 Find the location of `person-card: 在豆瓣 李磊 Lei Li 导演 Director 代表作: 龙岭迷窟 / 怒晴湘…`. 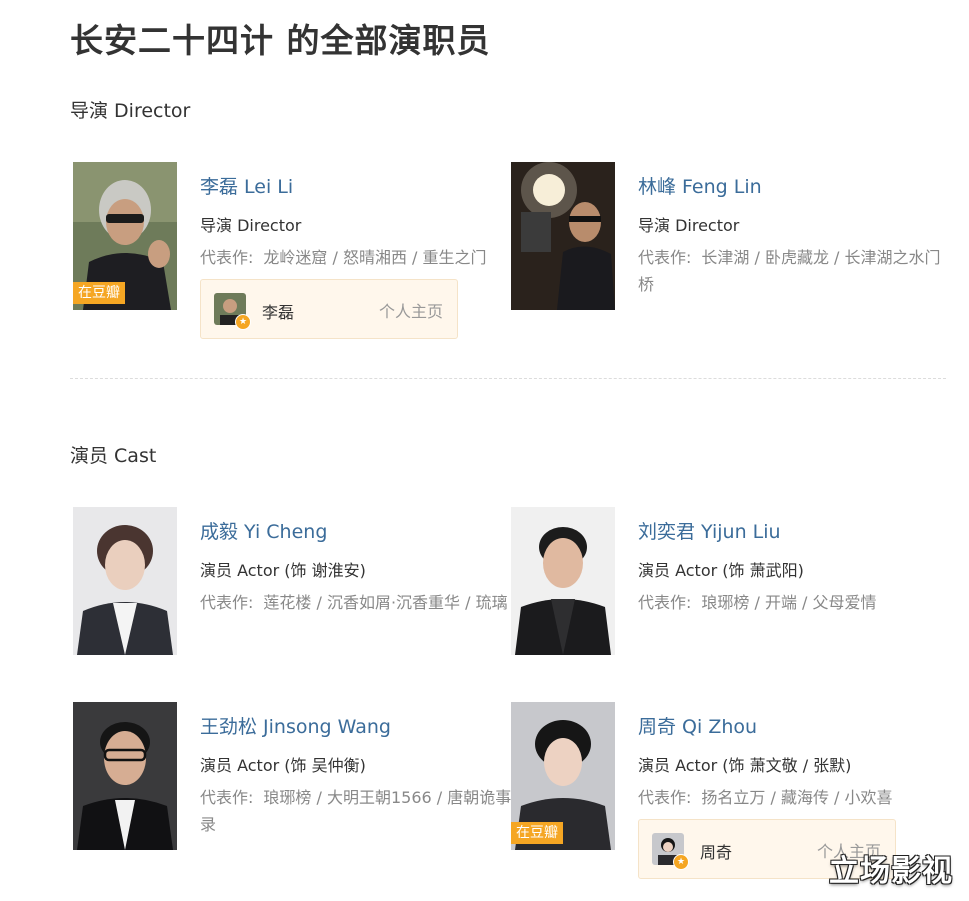

person-card: 在豆瓣 李磊 Lei Li 导演 Director 代表作: 龙岭迷窟 / 怒晴湘… is located at coordinates (291, 250).